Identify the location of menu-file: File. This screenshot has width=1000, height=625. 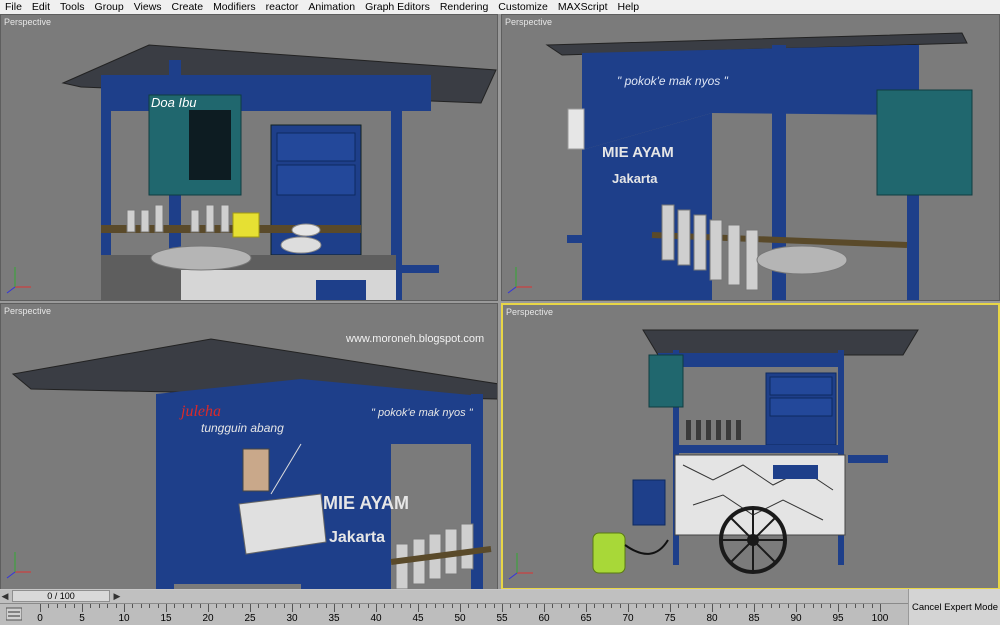
(13, 7).